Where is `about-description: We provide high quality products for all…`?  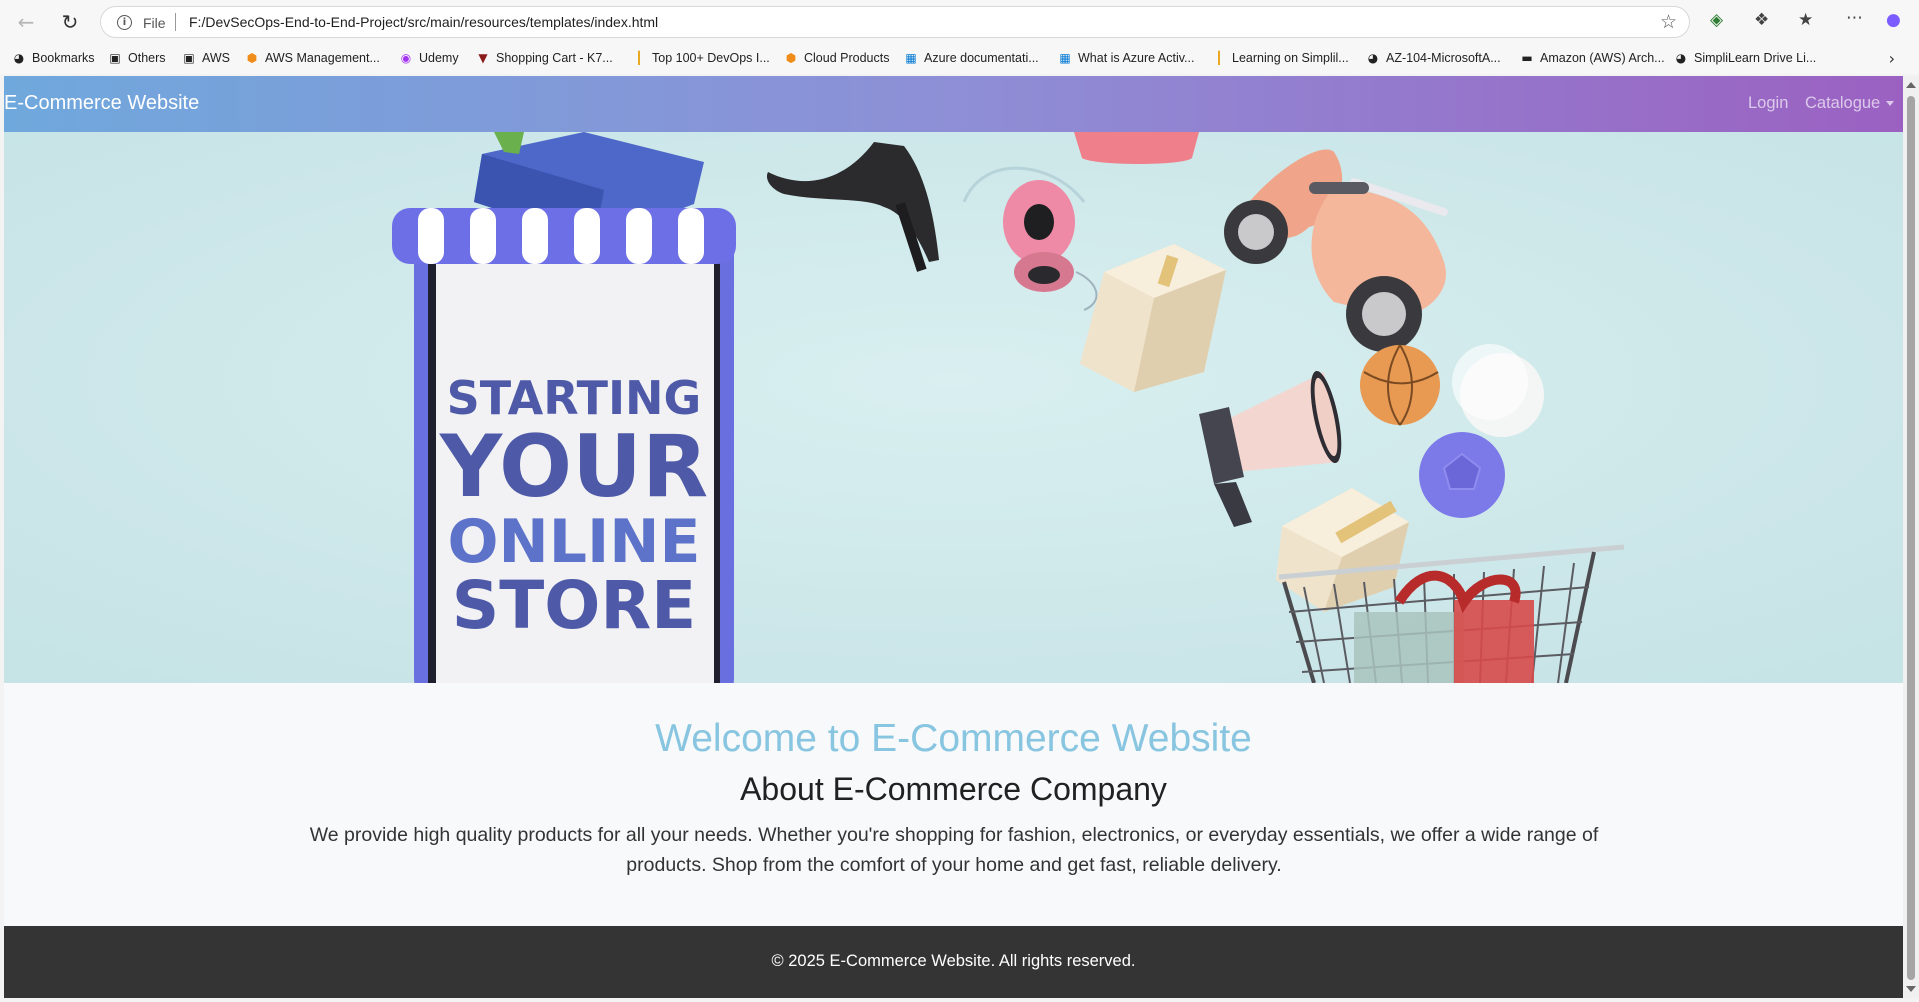
about-description: We provide high quality products for all… is located at coordinates (954, 850).